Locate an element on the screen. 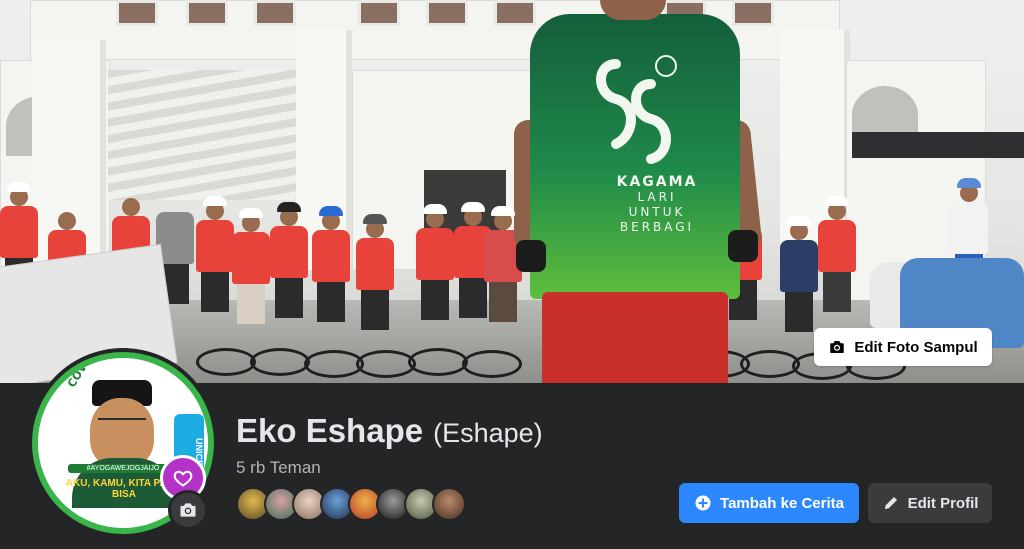 This screenshot has width=1024, height=549. jersey-line: BERBAGI is located at coordinates (657, 227).